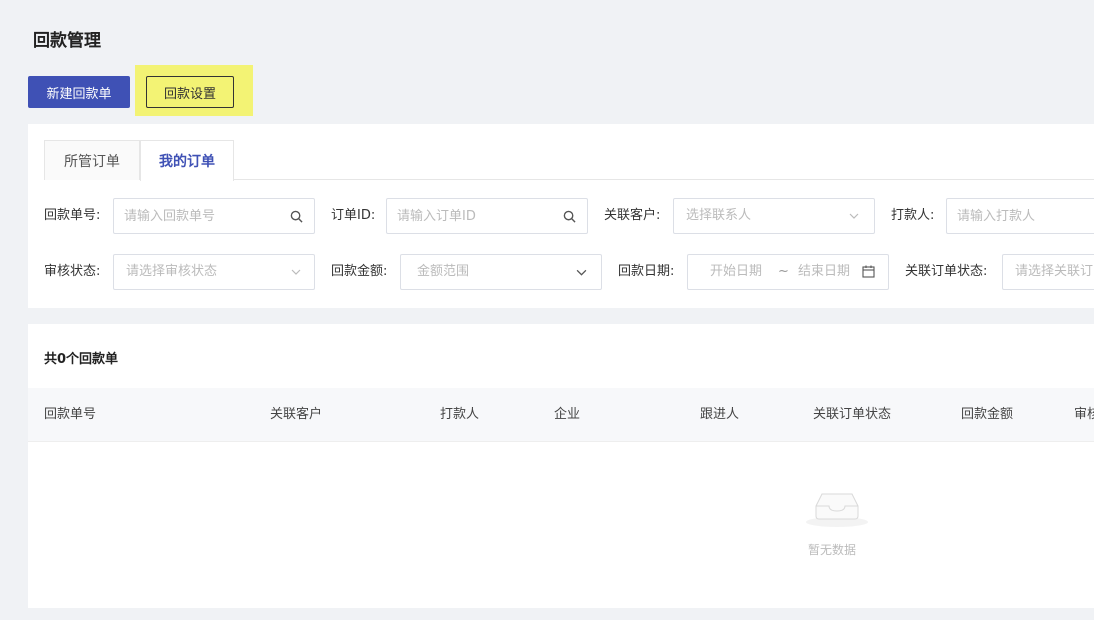 This screenshot has height=620, width=1094. I want to click on order-id-label: 订单ID:, so click(353, 215).